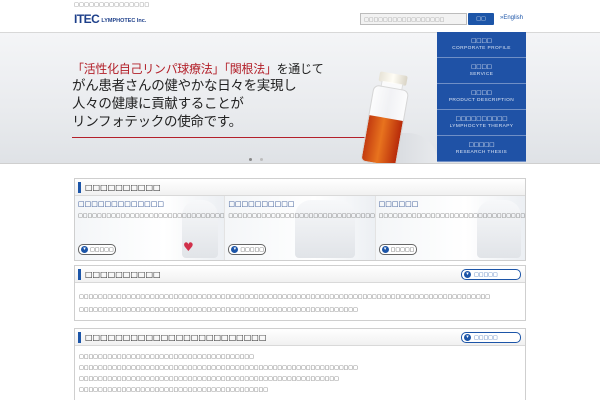 The image size is (600, 400). Describe the element at coordinates (124, 21) in the screenshot. I see `logo-text: LYMPHOTEC Inc.` at that location.